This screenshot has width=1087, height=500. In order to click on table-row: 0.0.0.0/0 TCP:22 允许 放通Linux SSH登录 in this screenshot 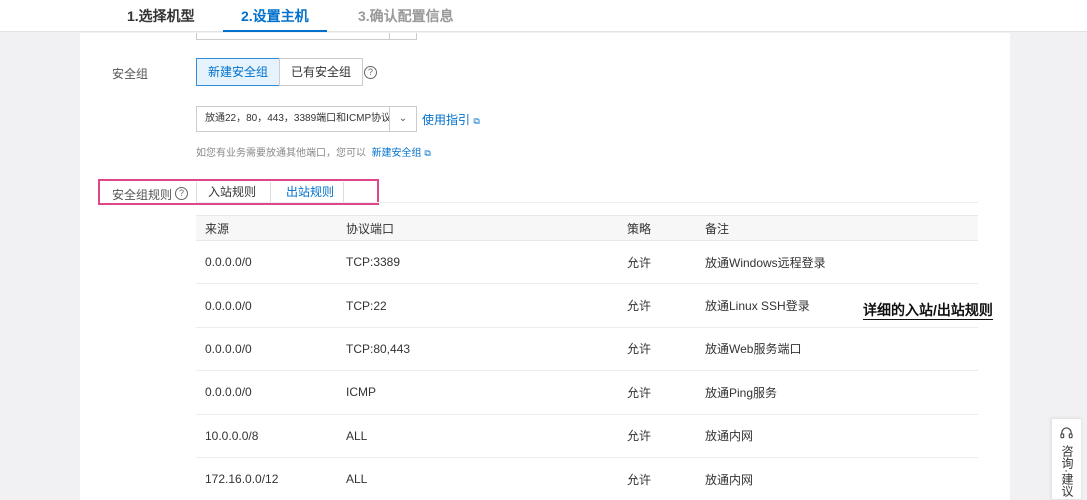, I will do `click(587, 305)`.